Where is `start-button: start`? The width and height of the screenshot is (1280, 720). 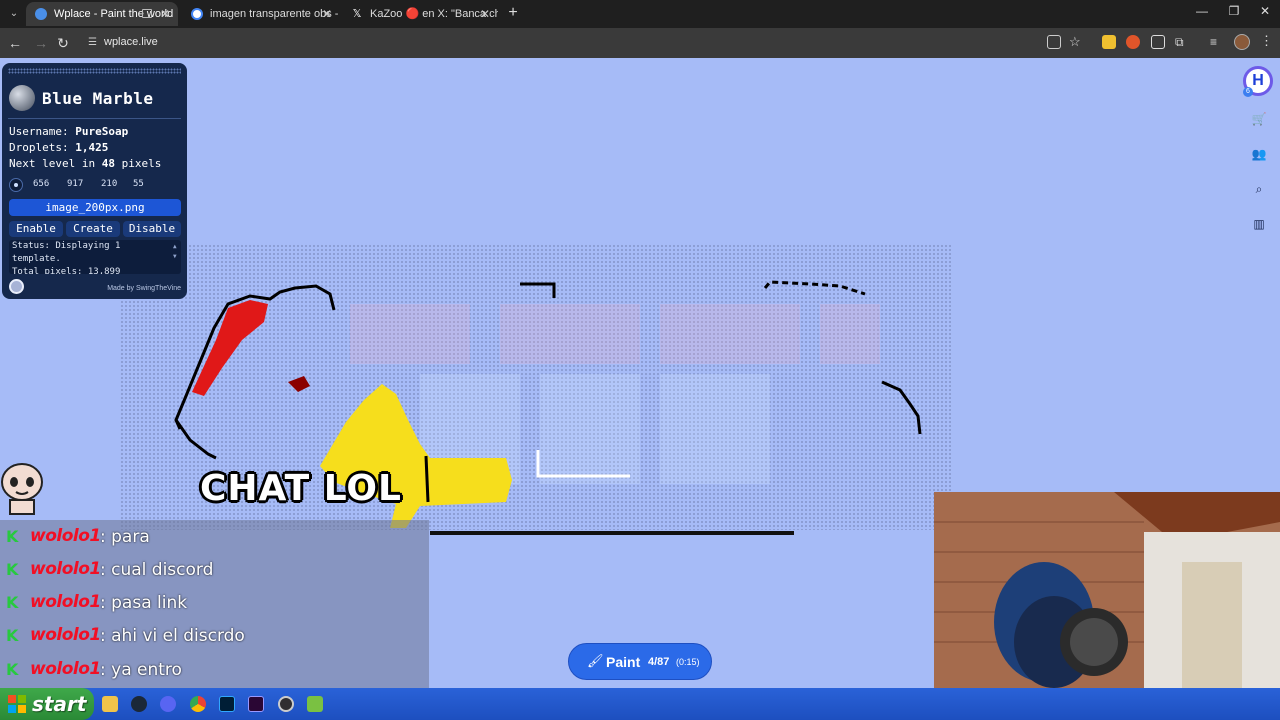 start-button: start is located at coordinates (47, 704).